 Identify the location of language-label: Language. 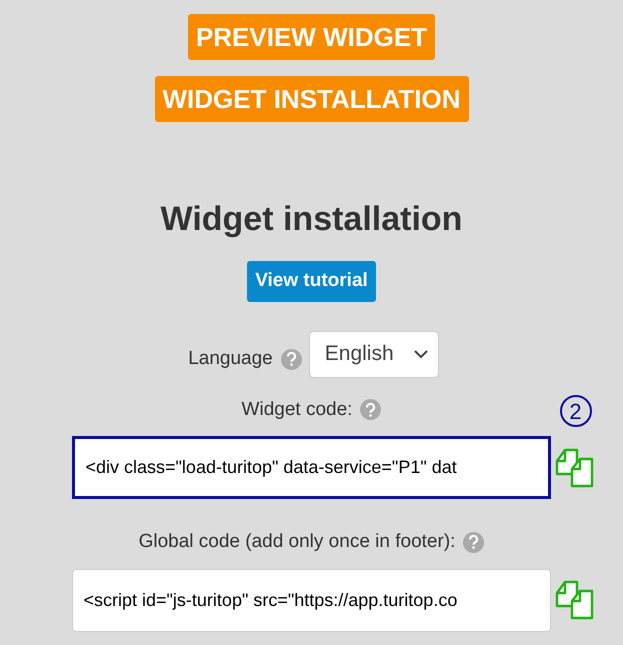
(230, 358).